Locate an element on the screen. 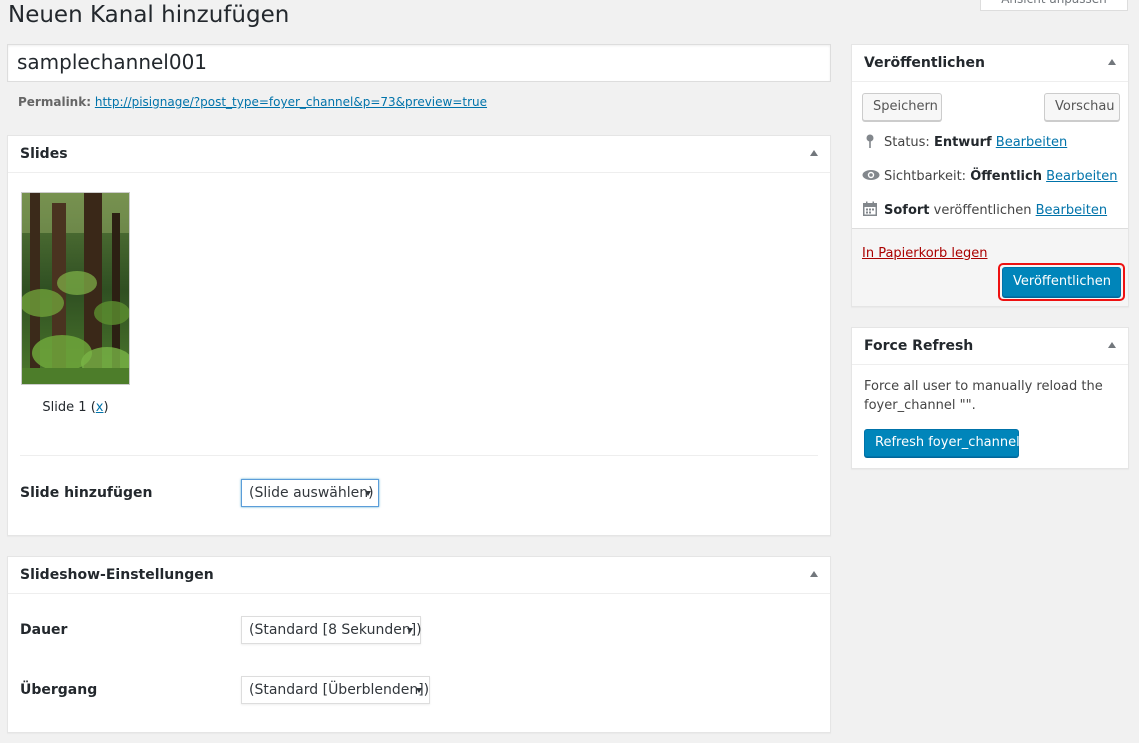 Image resolution: width=1139 pixels, height=743 pixels. schedule-value: Sofort is located at coordinates (907, 210).